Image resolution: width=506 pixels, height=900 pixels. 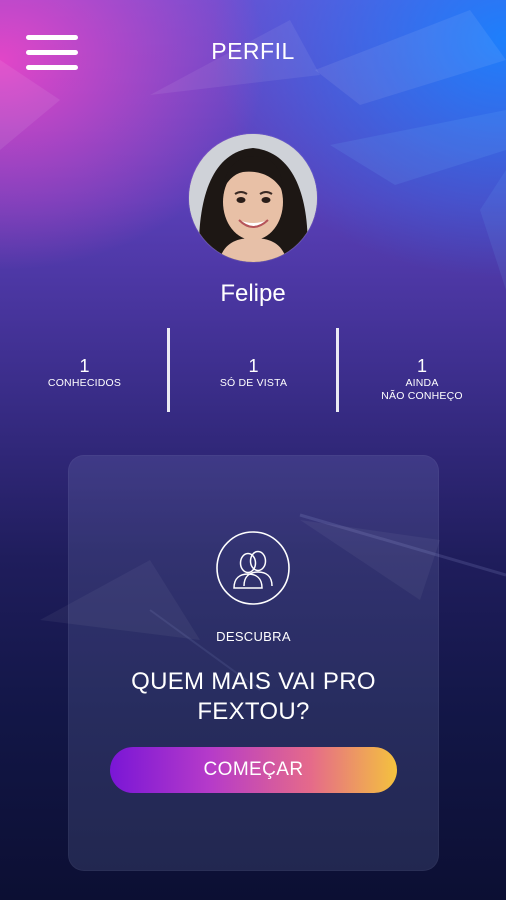 I want to click on avatar, so click(x=253, y=198).